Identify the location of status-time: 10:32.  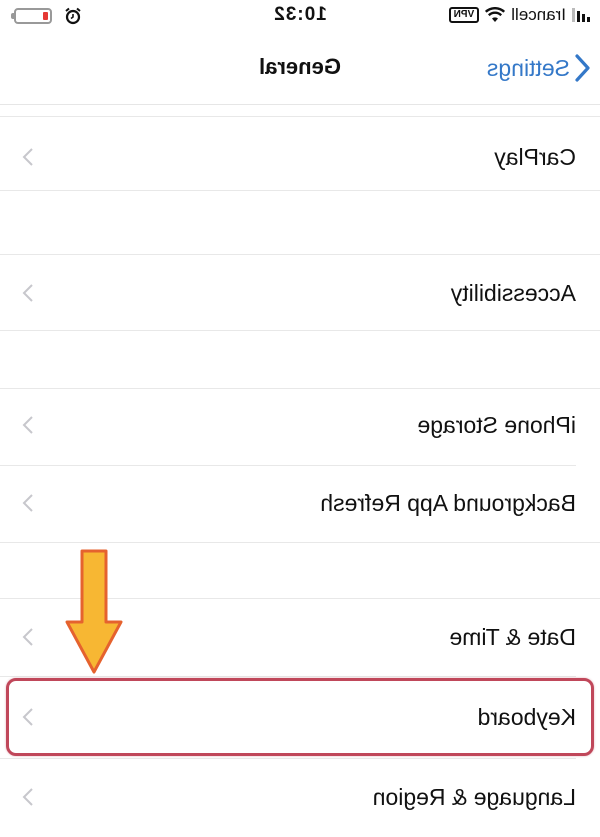
(300, 14).